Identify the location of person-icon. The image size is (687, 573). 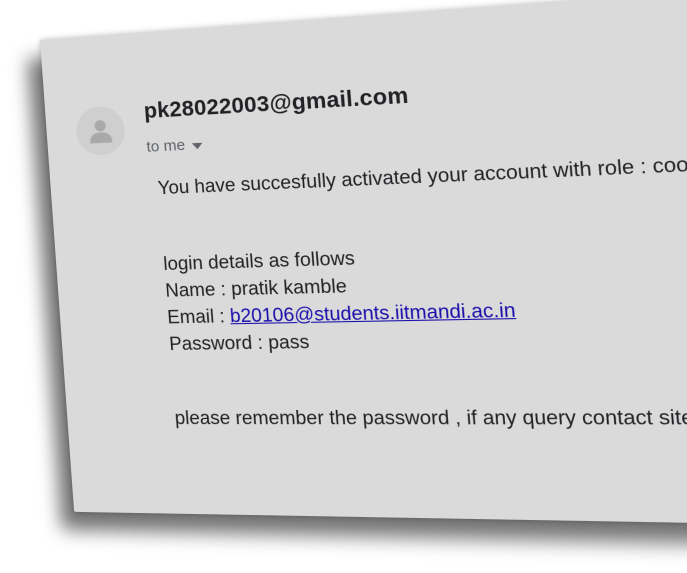
(101, 131).